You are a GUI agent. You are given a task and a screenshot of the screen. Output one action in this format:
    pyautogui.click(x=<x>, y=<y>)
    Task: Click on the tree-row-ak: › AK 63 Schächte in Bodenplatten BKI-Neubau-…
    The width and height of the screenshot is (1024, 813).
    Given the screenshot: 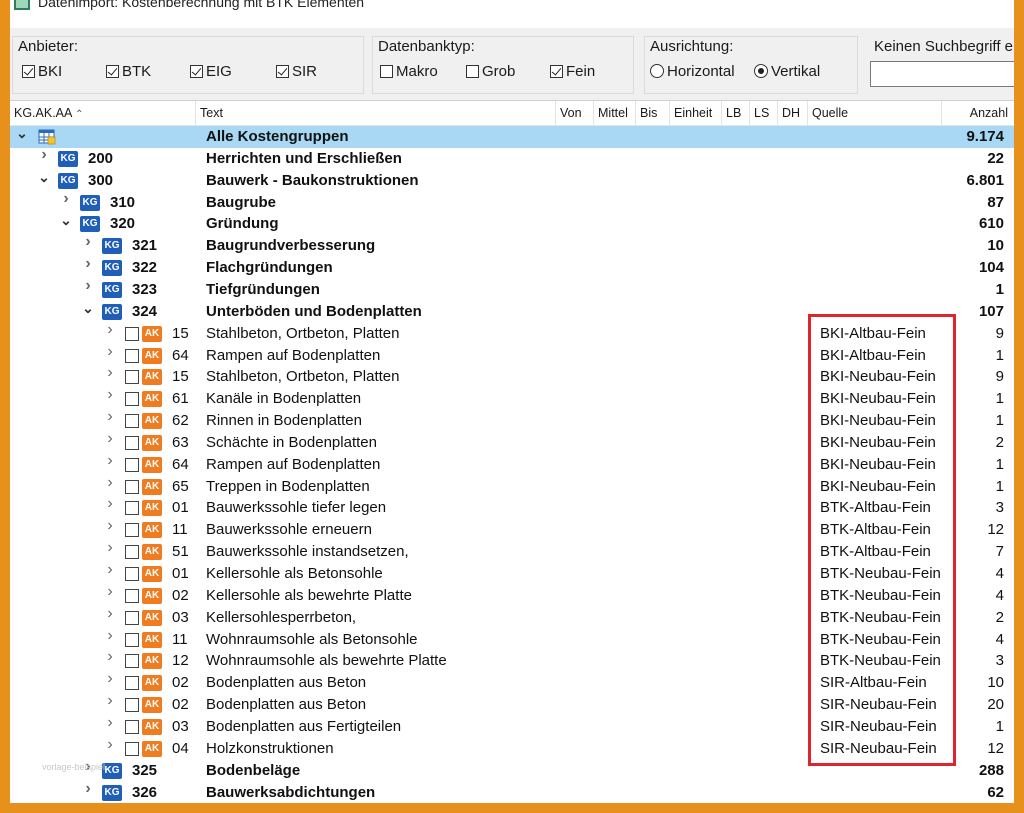 What is the action you would take?
    pyautogui.click(x=512, y=442)
    